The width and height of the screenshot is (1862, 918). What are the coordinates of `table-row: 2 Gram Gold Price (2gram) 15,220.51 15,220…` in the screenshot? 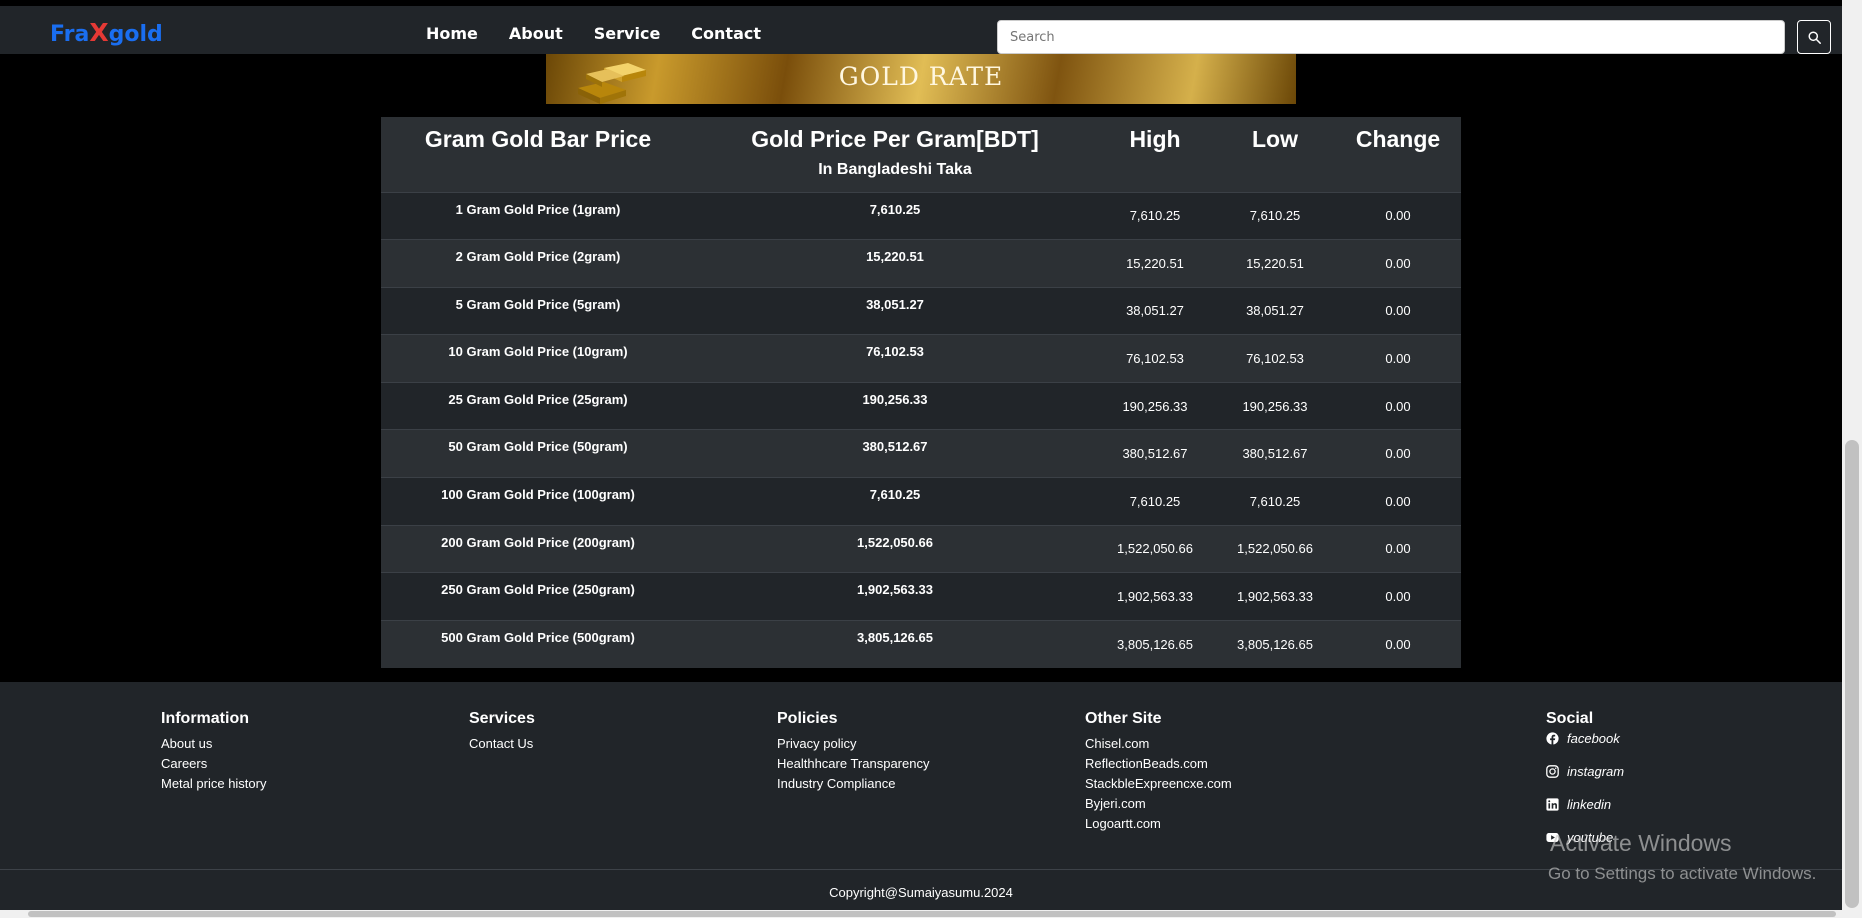 It's located at (921, 263).